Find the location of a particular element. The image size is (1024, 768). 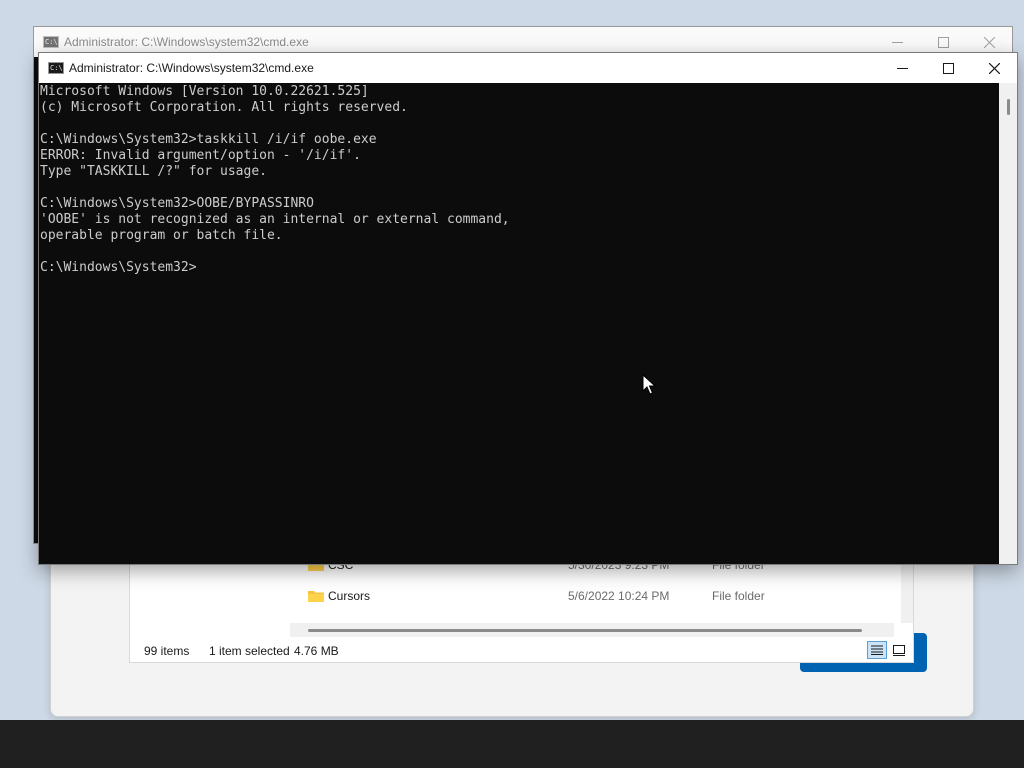

console-scrollbar is located at coordinates (1008, 323).